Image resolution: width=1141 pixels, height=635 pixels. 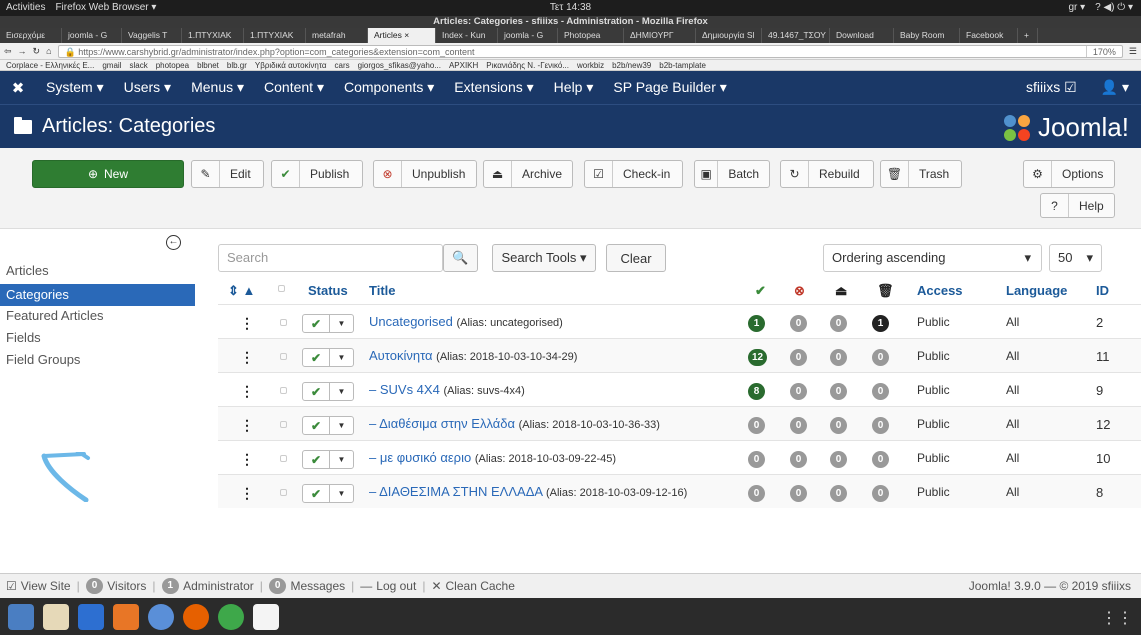 I want to click on bookmark: b2b/new39, so click(x=631, y=65).